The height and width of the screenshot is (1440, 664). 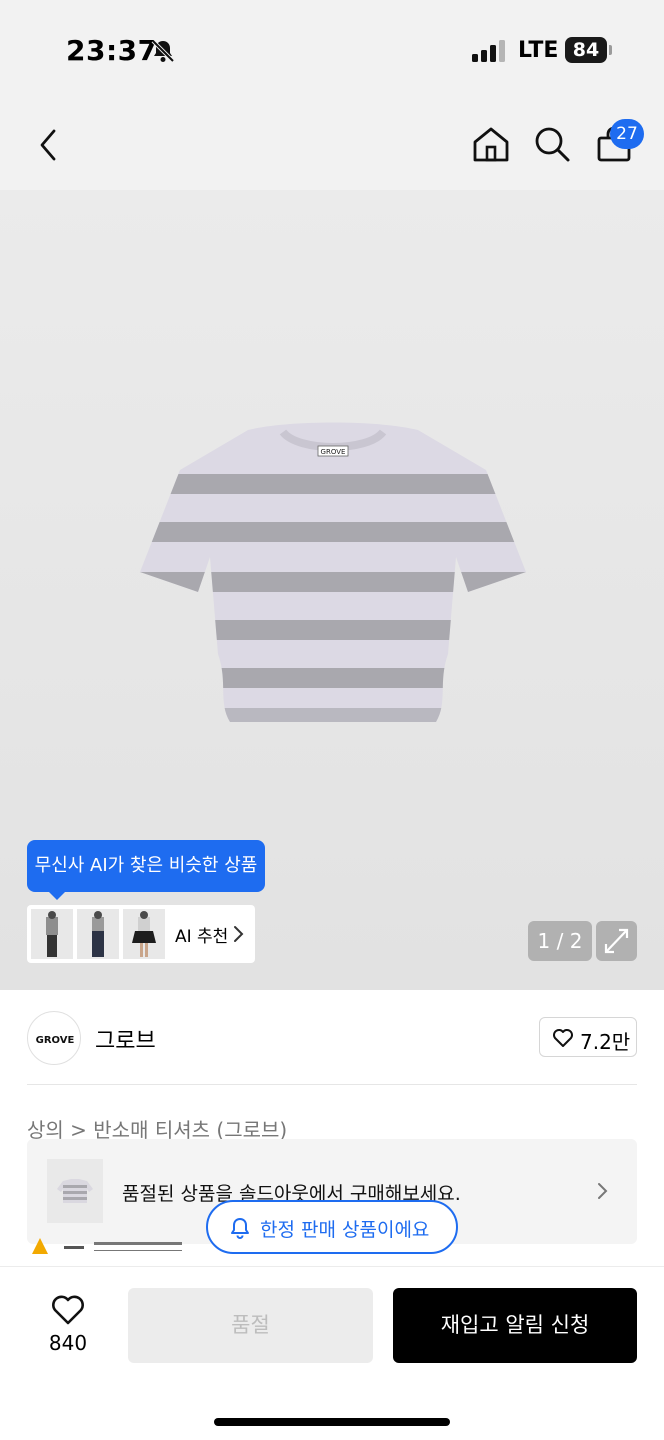 What do you see at coordinates (240, 1228) in the screenshot?
I see `bell-icon` at bounding box center [240, 1228].